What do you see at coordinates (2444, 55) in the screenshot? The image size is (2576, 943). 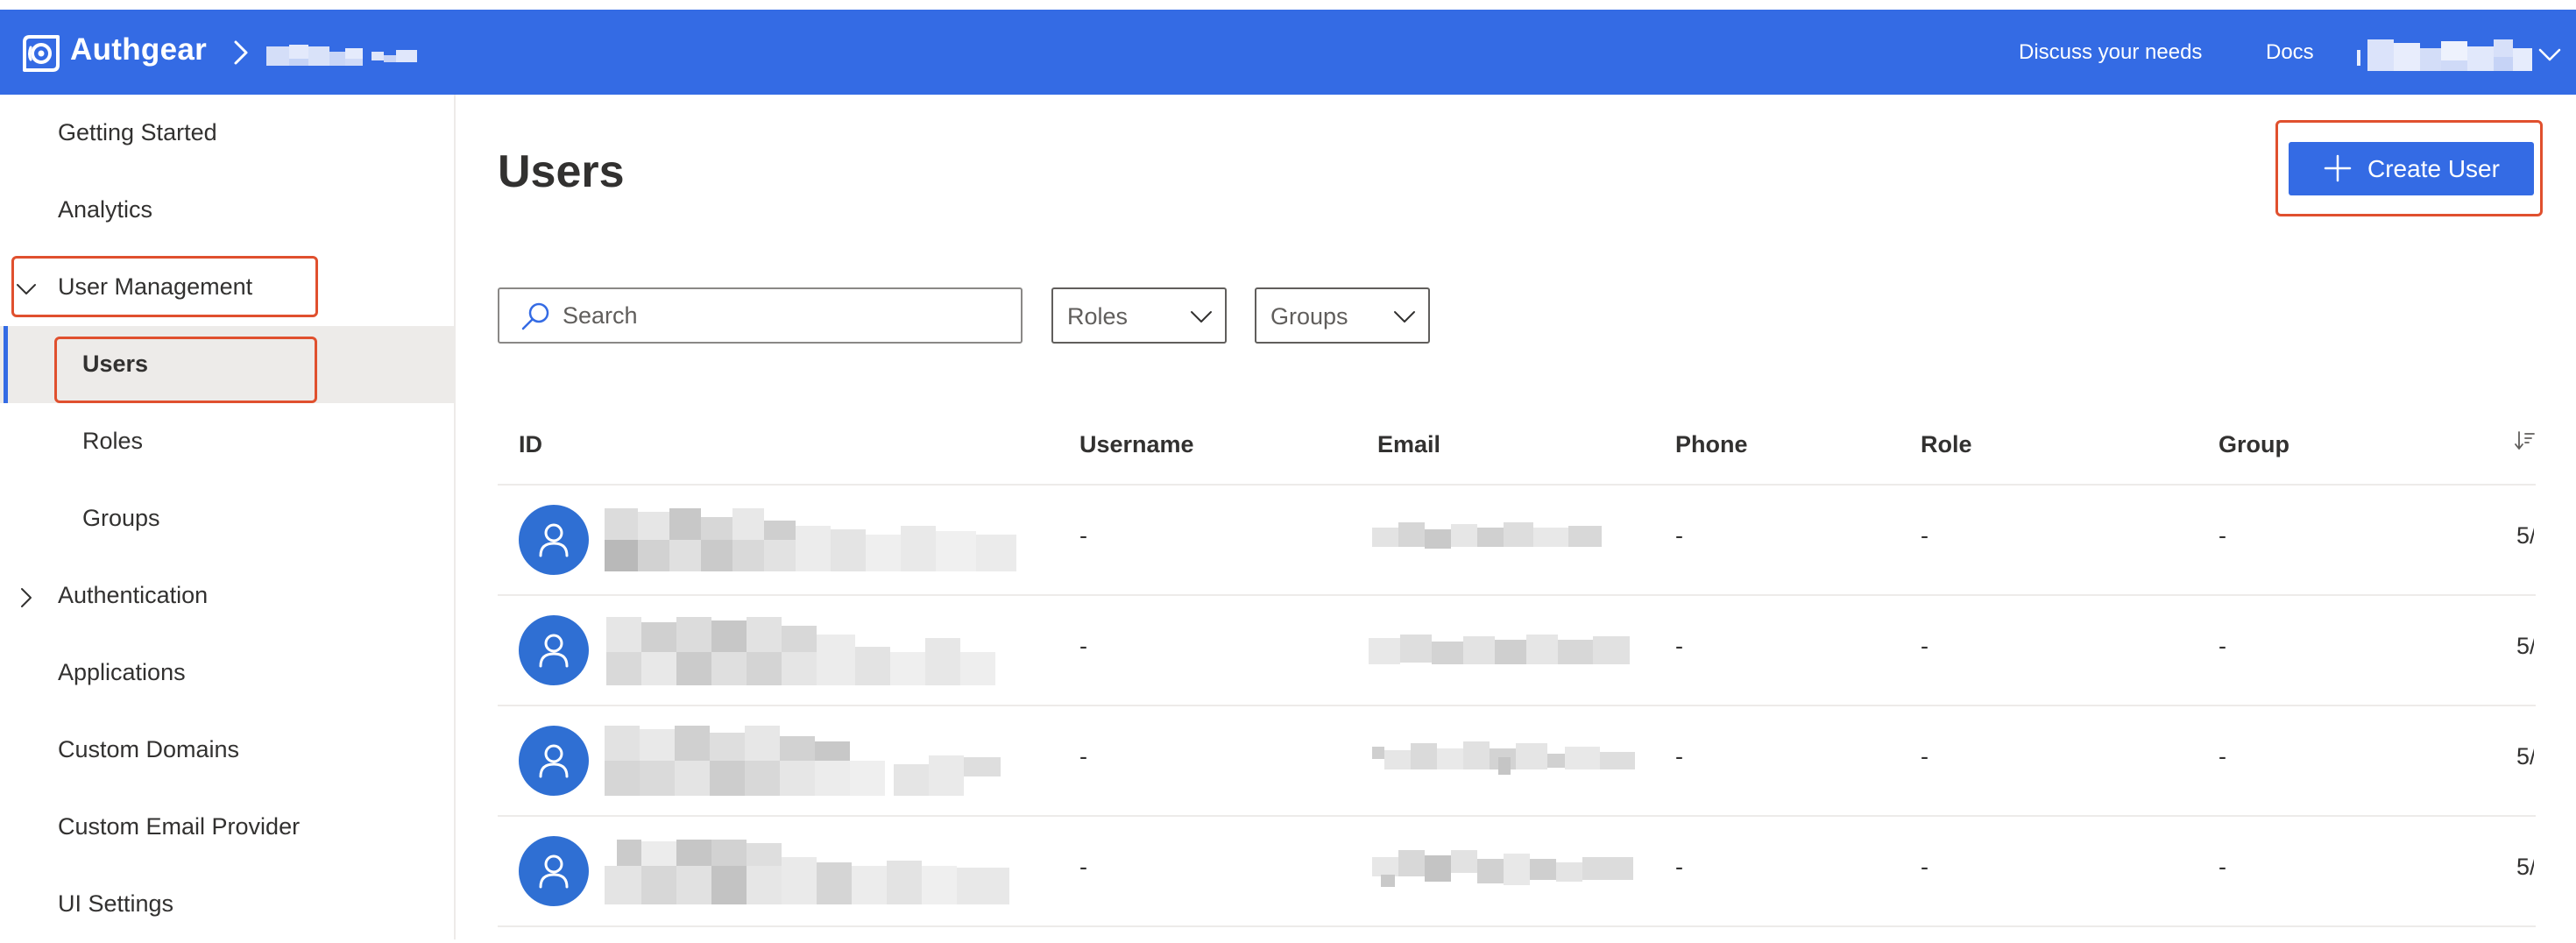 I see `account-menu-redacted` at bounding box center [2444, 55].